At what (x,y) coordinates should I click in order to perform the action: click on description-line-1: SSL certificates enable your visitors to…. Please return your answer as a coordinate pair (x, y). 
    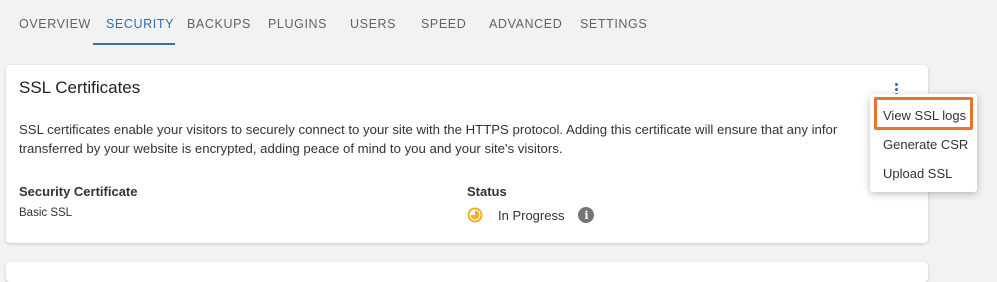
    Looking at the image, I should click on (428, 129).